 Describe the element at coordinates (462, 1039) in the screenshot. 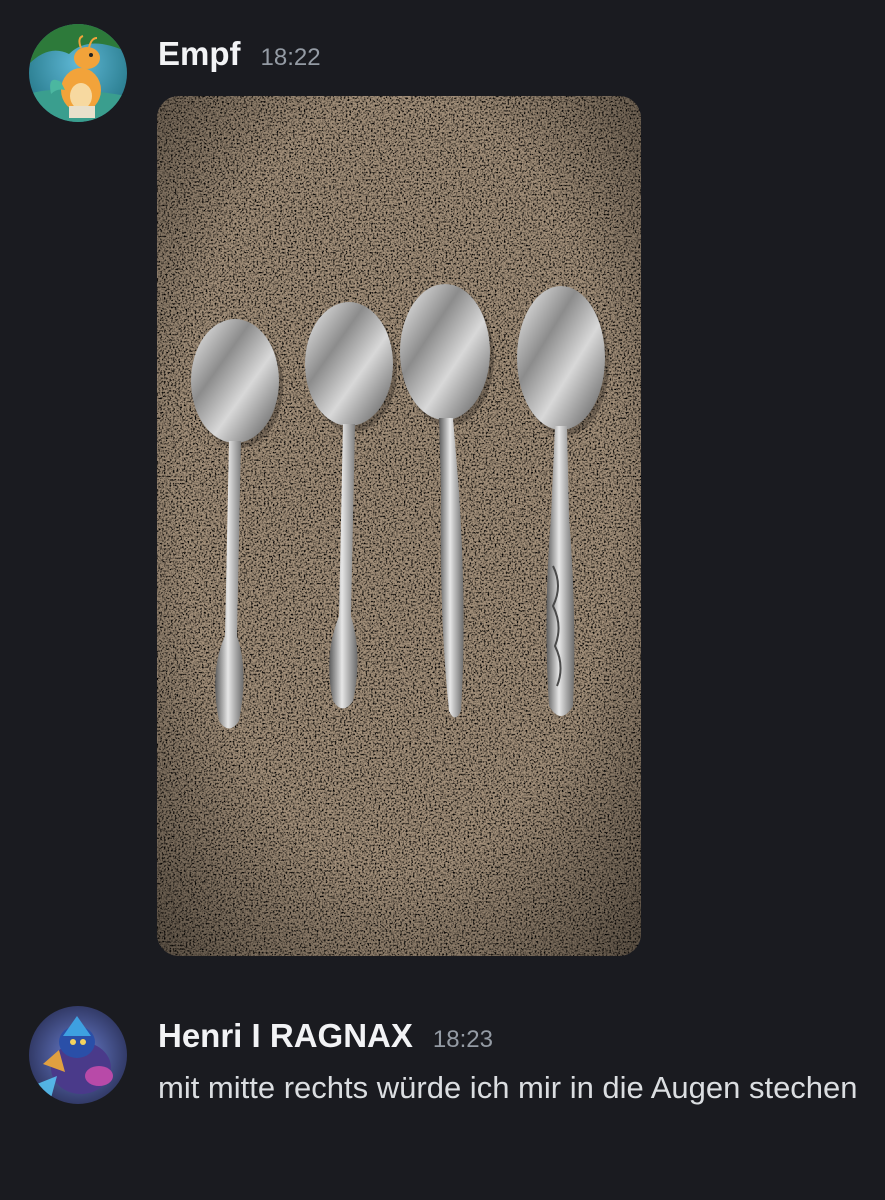

I see `timestamp: 18:23` at that location.